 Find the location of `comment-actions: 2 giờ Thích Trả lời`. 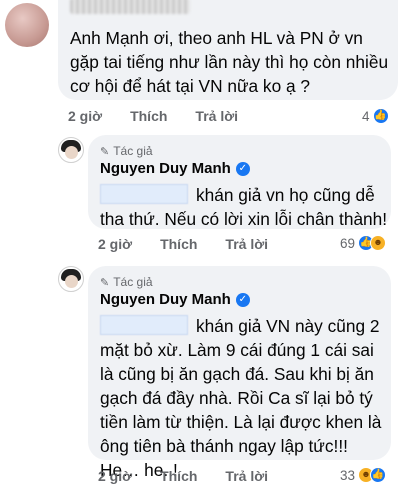

comment-actions: 2 giờ Thích Trả lời is located at coordinates (153, 116).